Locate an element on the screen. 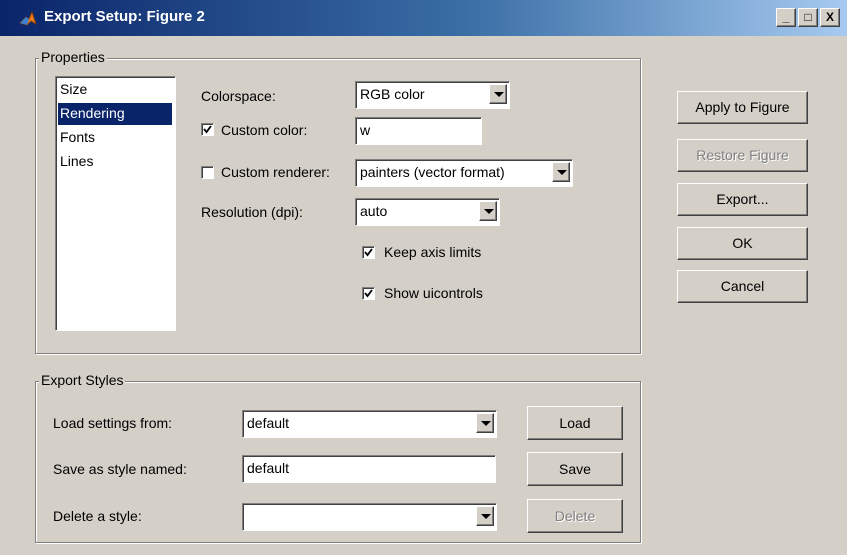 The height and width of the screenshot is (555, 847). list-item-fonts: Fonts is located at coordinates (115, 138).